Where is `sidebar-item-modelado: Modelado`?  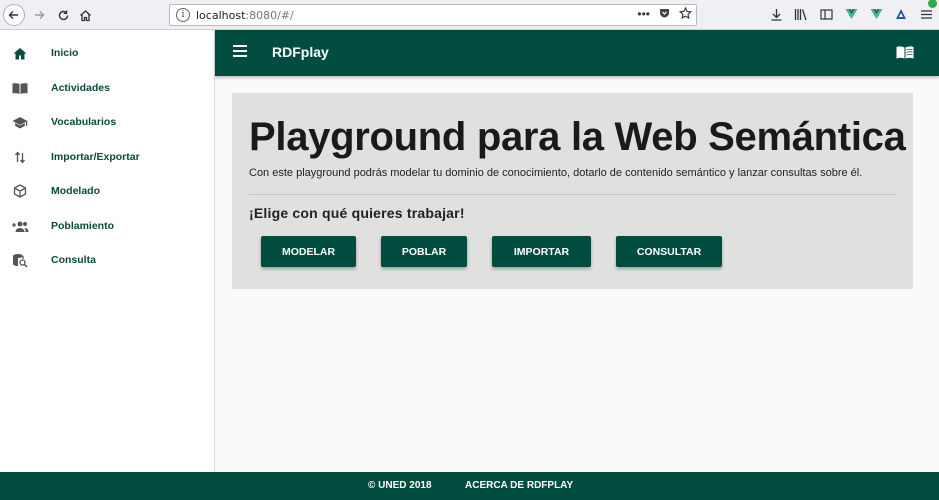
sidebar-item-modelado: Modelado is located at coordinates (107, 191).